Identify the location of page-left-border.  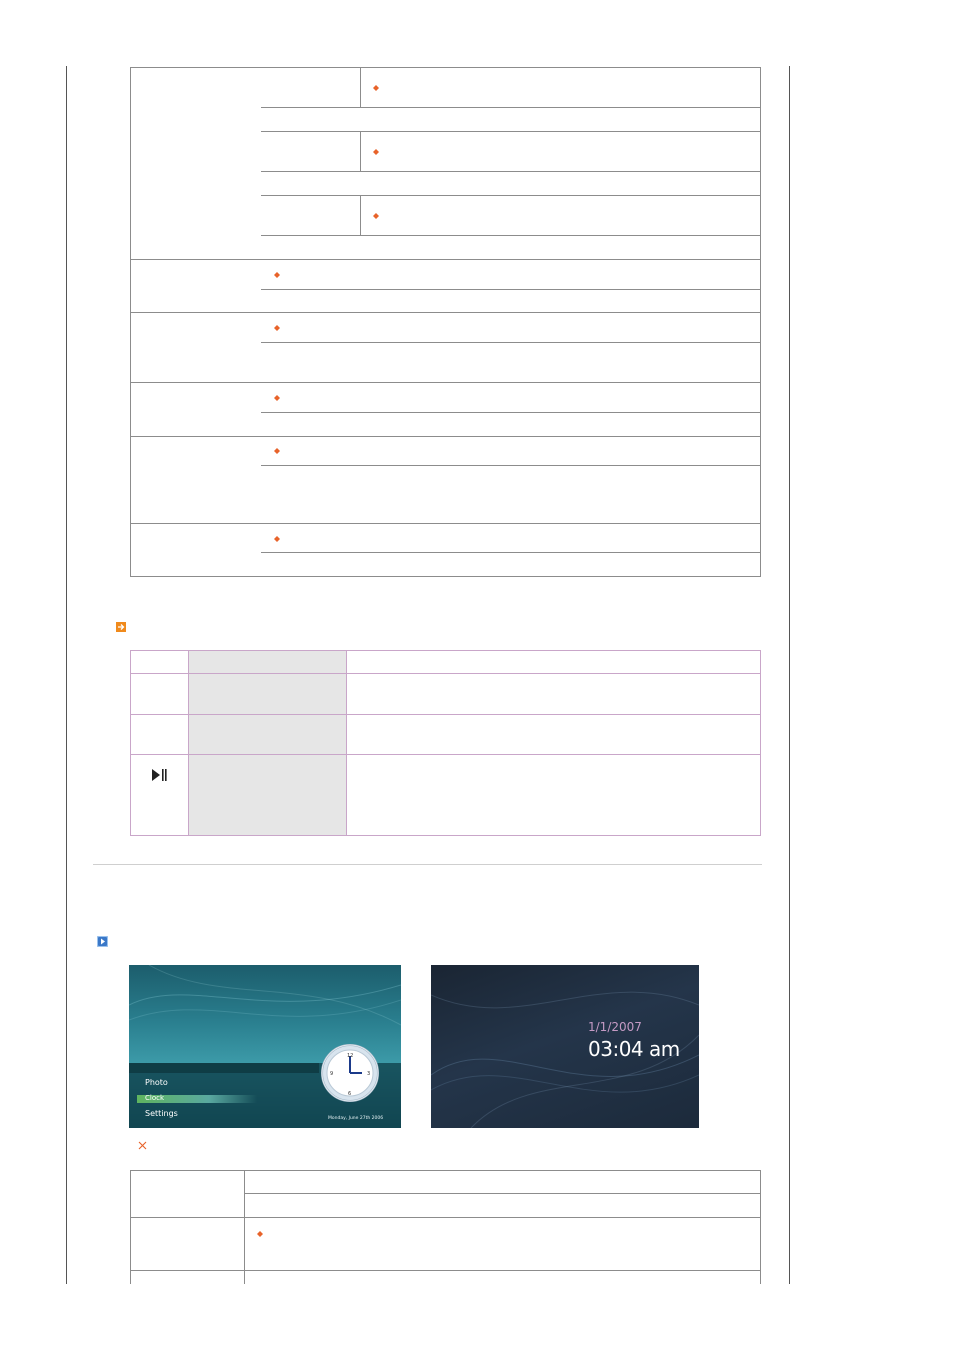
(66, 675).